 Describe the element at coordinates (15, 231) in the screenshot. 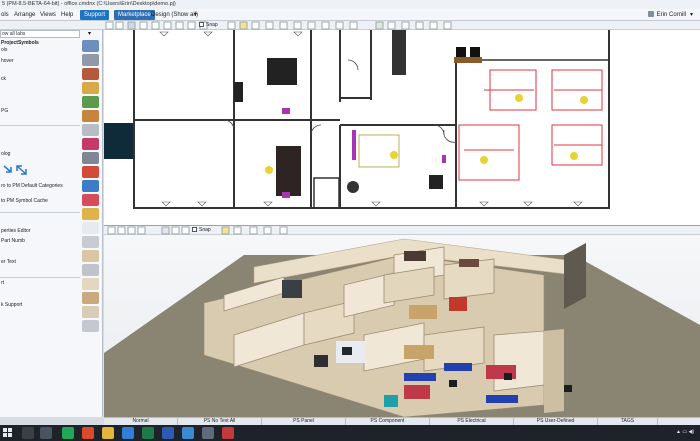

I see `properties-editor-item: perties Editor` at that location.